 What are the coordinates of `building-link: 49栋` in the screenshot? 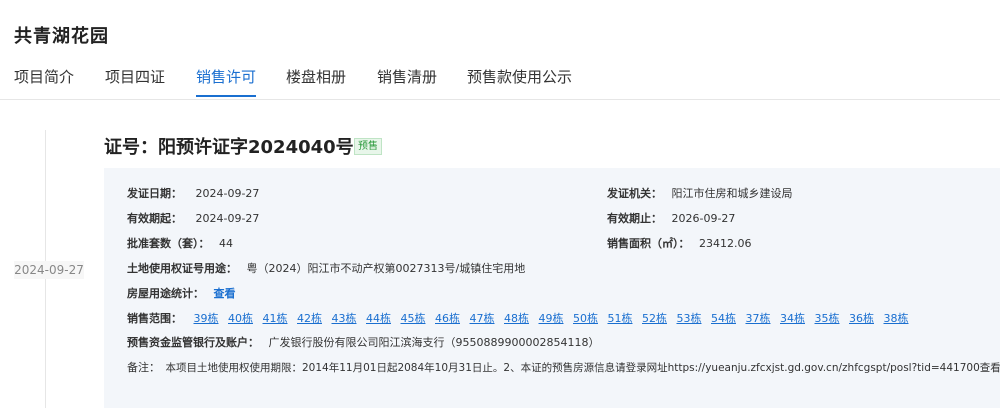 It's located at (551, 318).